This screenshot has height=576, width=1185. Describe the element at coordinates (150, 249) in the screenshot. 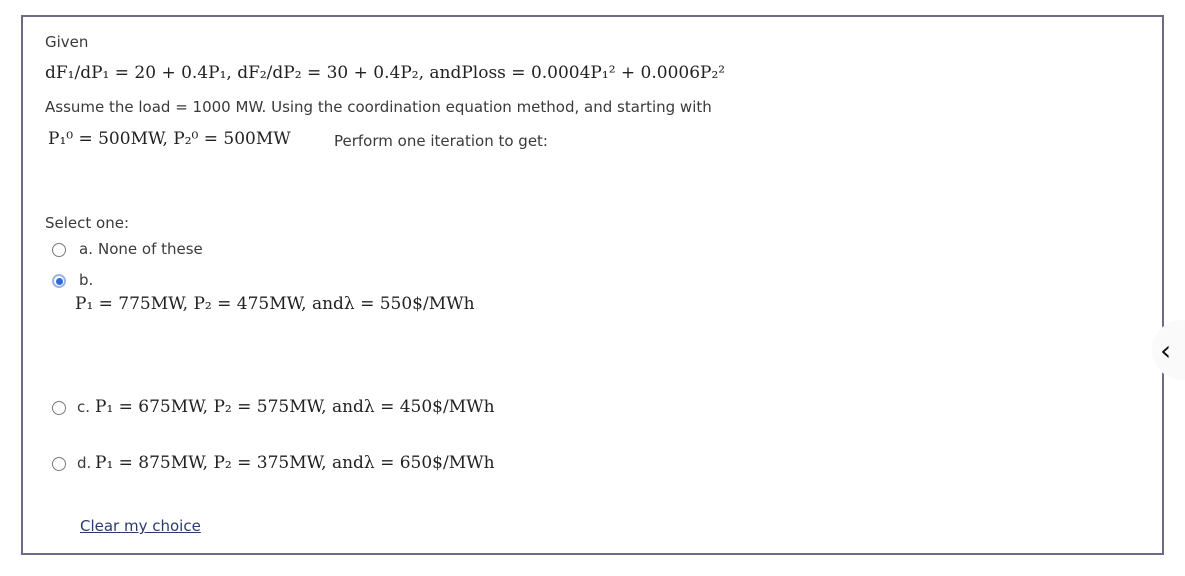

I see `option-a-label: None of these` at that location.